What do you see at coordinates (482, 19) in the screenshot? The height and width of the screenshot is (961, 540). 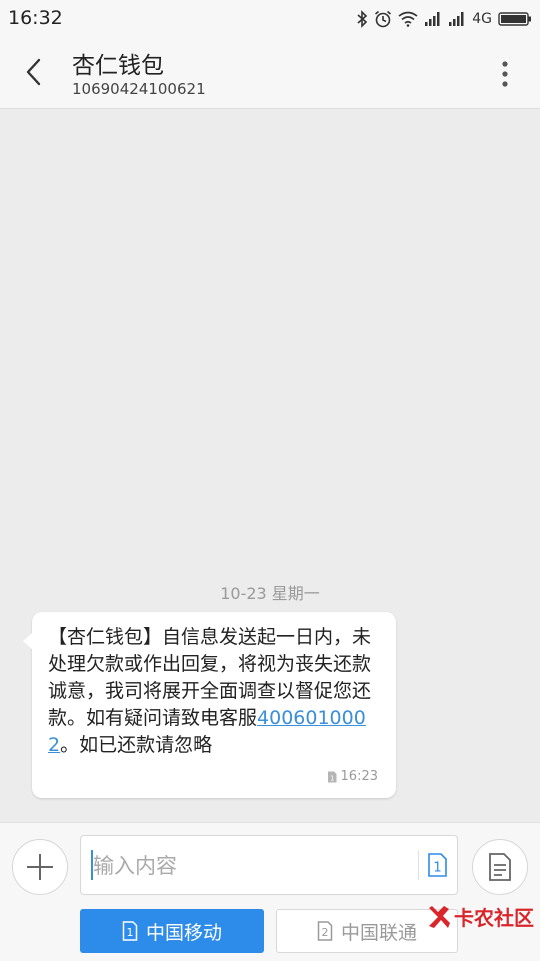 I see `network-type: 4G` at bounding box center [482, 19].